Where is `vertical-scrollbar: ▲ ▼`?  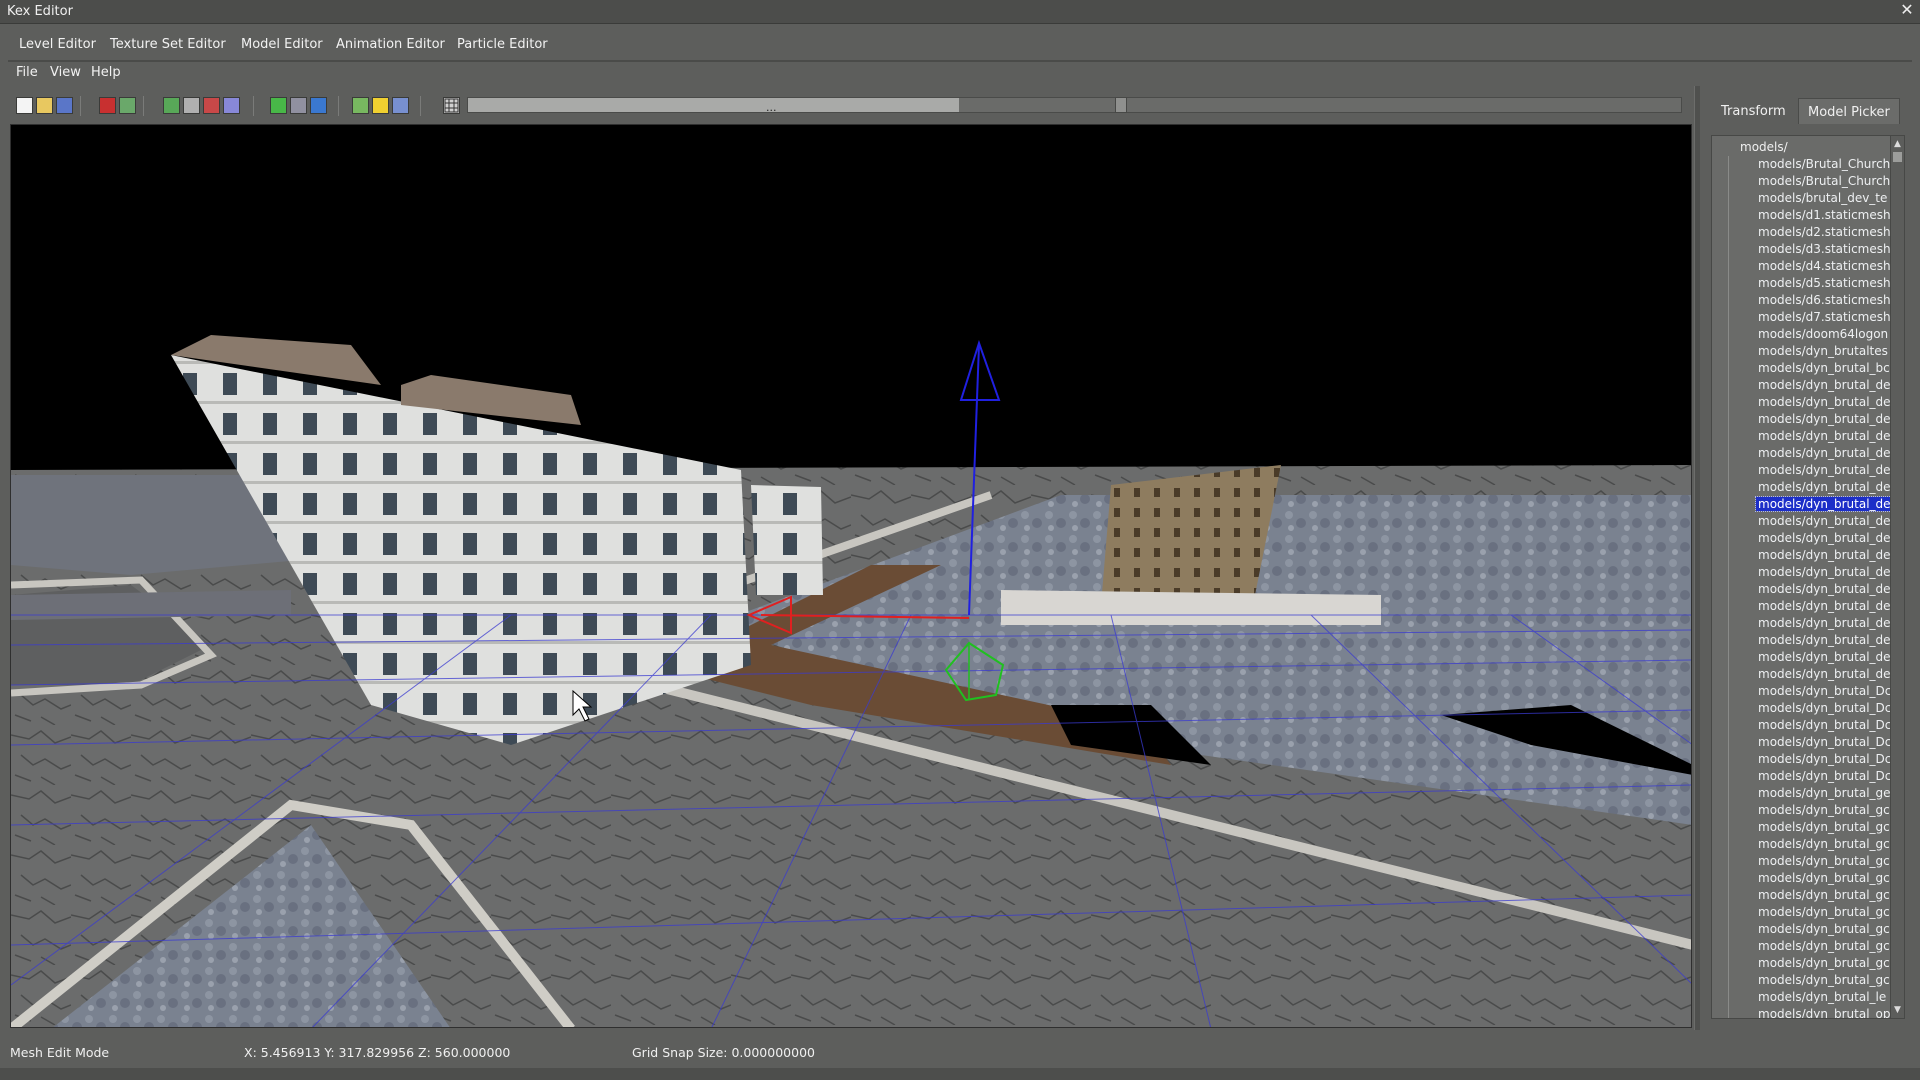 vertical-scrollbar: ▲ ▼ is located at coordinates (1897, 577).